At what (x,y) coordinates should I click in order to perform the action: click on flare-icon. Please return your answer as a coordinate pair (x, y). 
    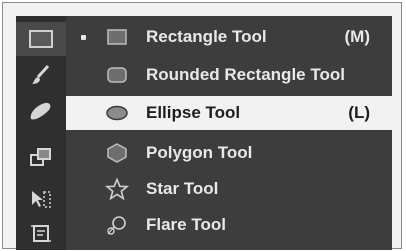
    Looking at the image, I should click on (117, 225).